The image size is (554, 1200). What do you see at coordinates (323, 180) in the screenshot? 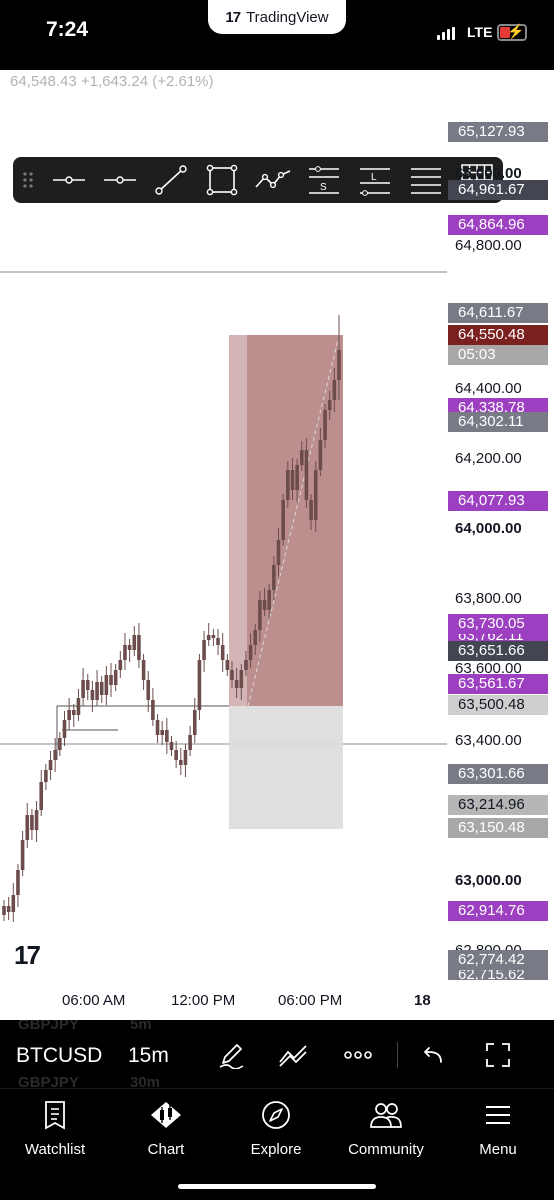
I see `s-lines-tool: S` at bounding box center [323, 180].